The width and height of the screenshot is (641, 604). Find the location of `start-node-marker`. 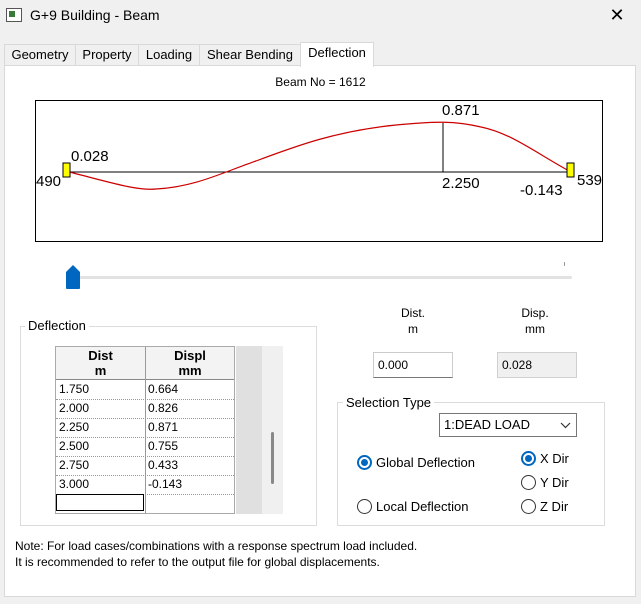

start-node-marker is located at coordinates (66, 170).